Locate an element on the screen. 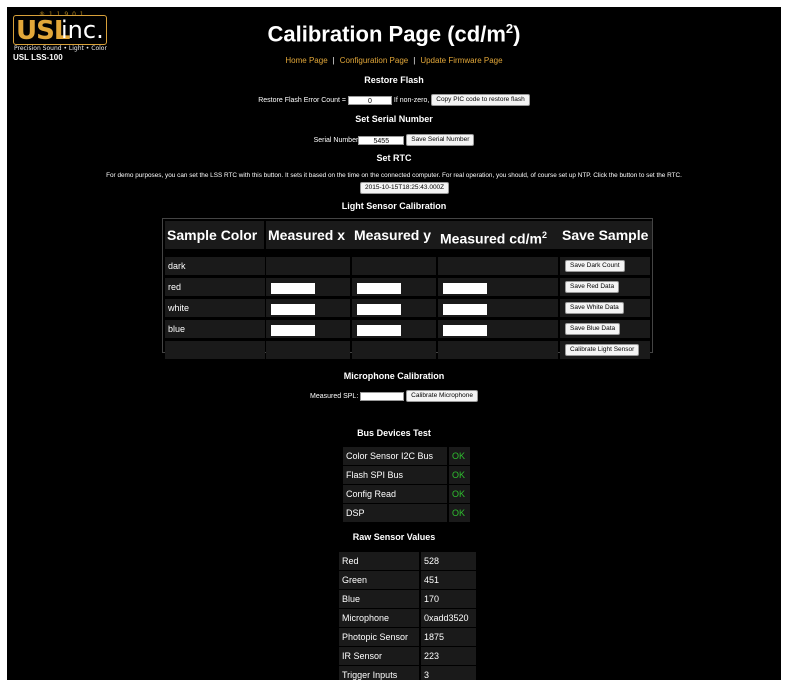 This screenshot has height=685, width=789. measured-spl-label: Measured SPL: is located at coordinates (334, 396).